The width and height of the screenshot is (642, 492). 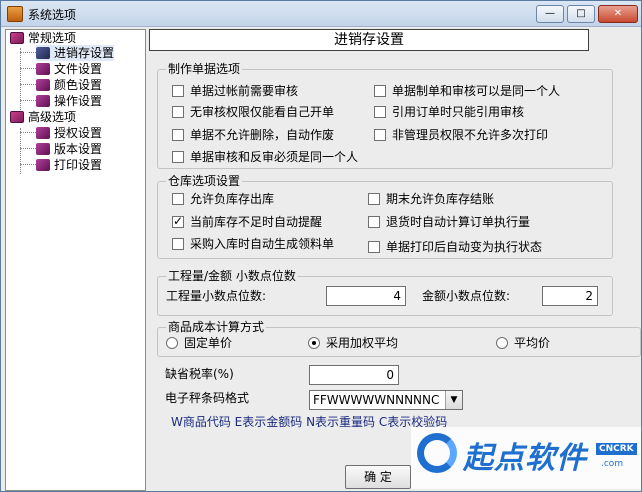 I want to click on cost-radio-average: 平均价, so click(x=523, y=343).